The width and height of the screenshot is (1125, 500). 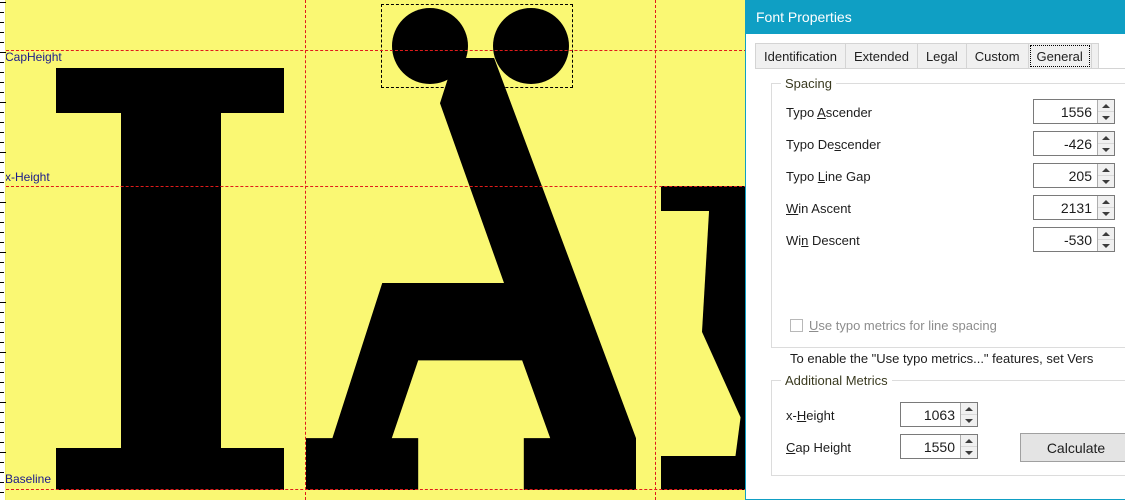 I want to click on spinner-cap-height: 1550, so click(x=939, y=446).